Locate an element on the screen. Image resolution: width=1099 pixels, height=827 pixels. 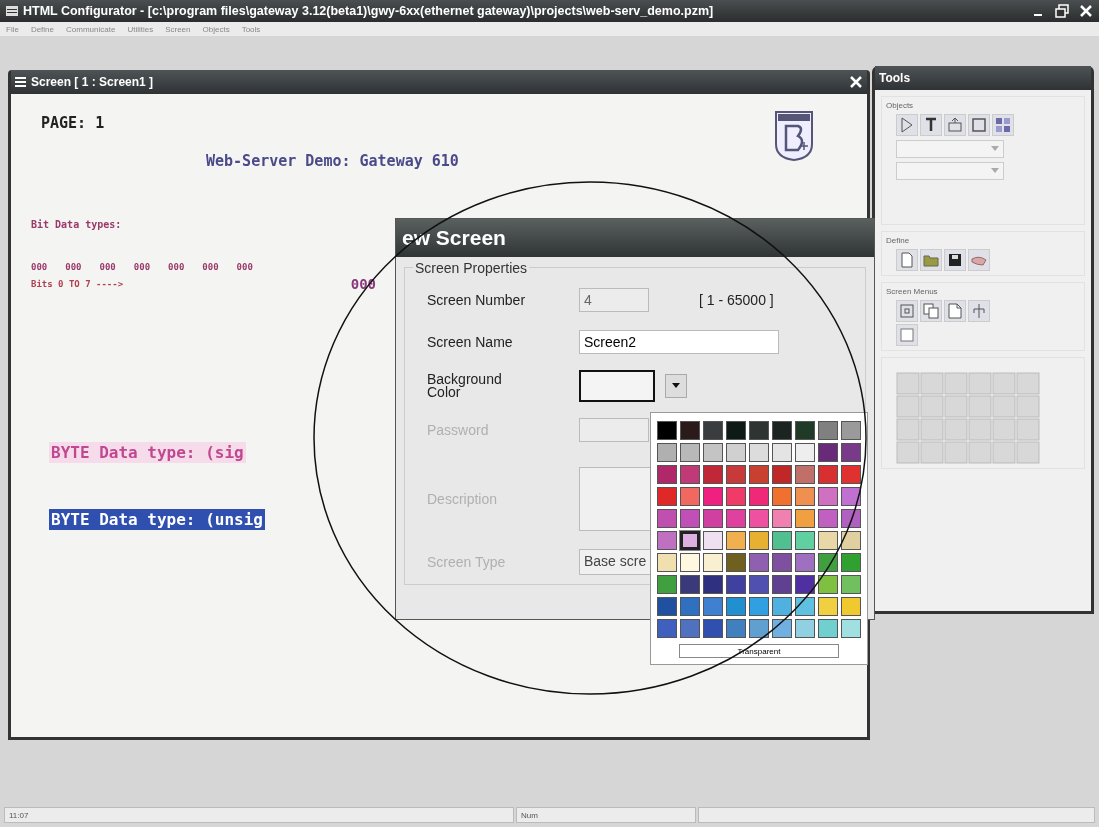
byte-field: BYTE Data type: (sig is located at coordinates (147, 452).